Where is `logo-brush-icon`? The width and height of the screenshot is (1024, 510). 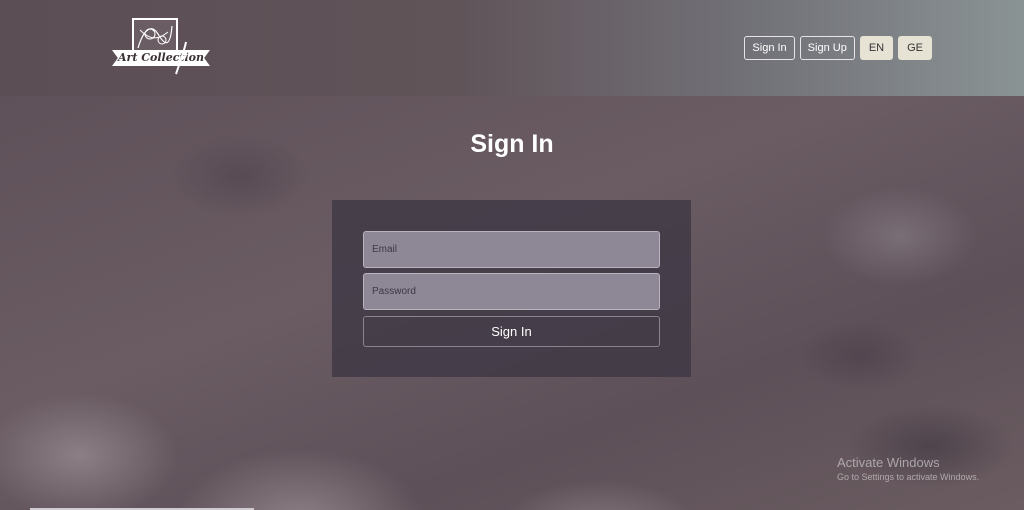 logo-brush-icon is located at coordinates (181, 58).